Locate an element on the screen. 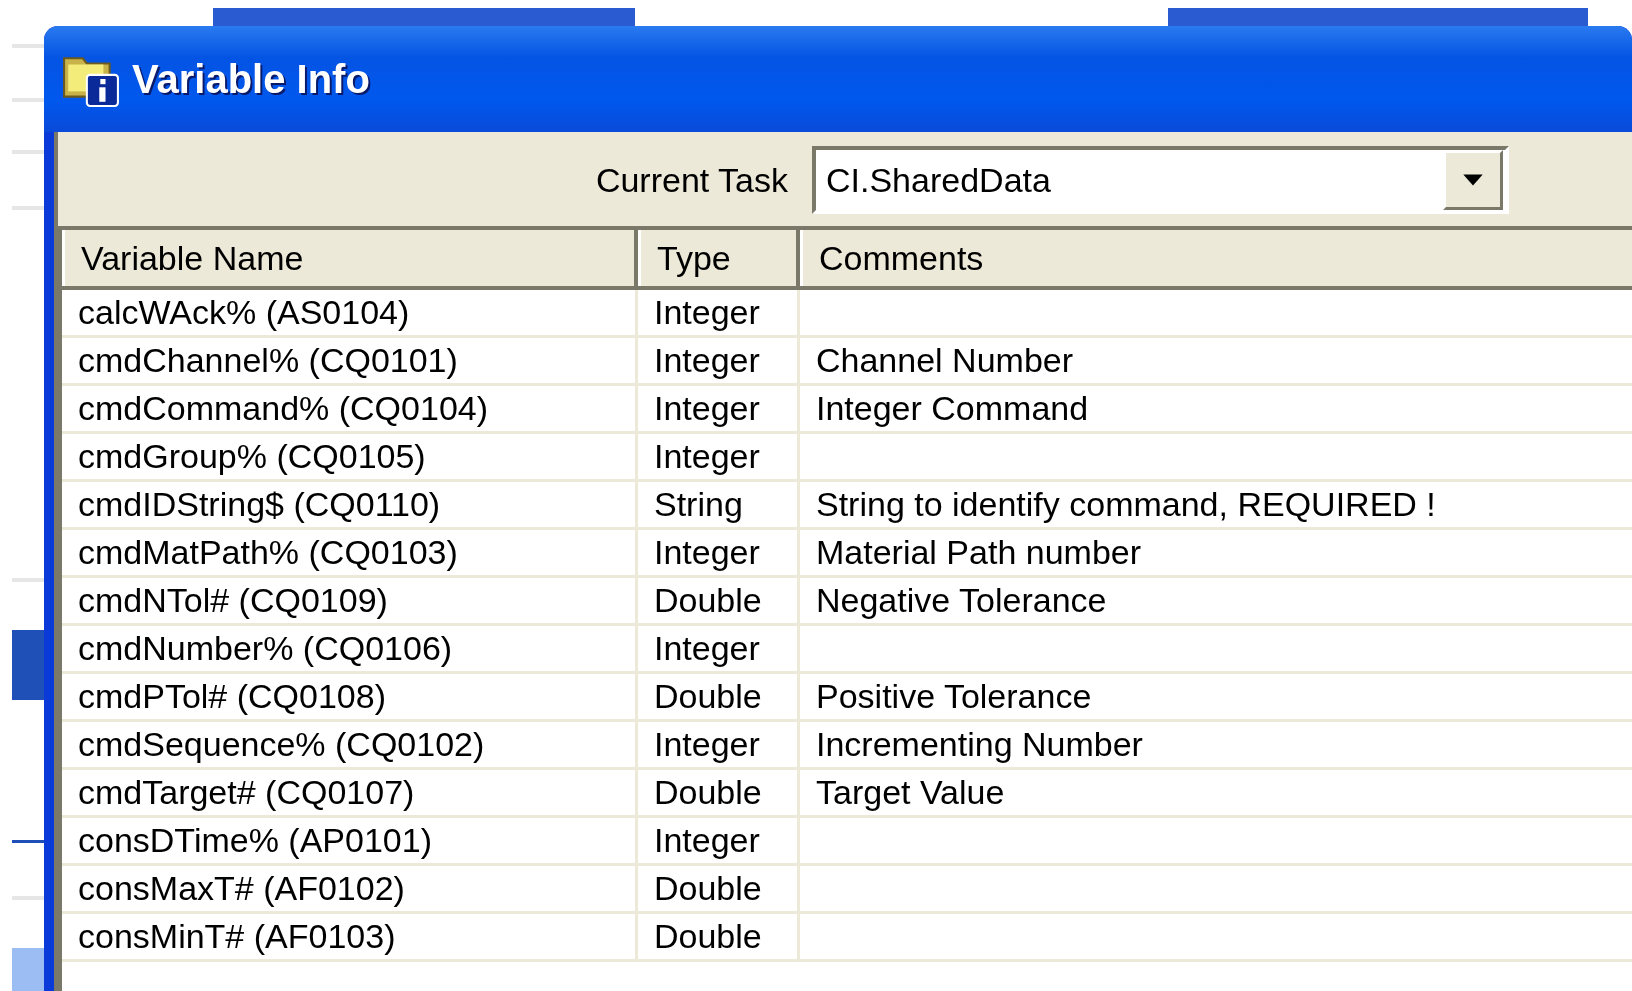 The image size is (1632, 991). table-cell: consMaxT# (AF0102) is located at coordinates (350, 888).